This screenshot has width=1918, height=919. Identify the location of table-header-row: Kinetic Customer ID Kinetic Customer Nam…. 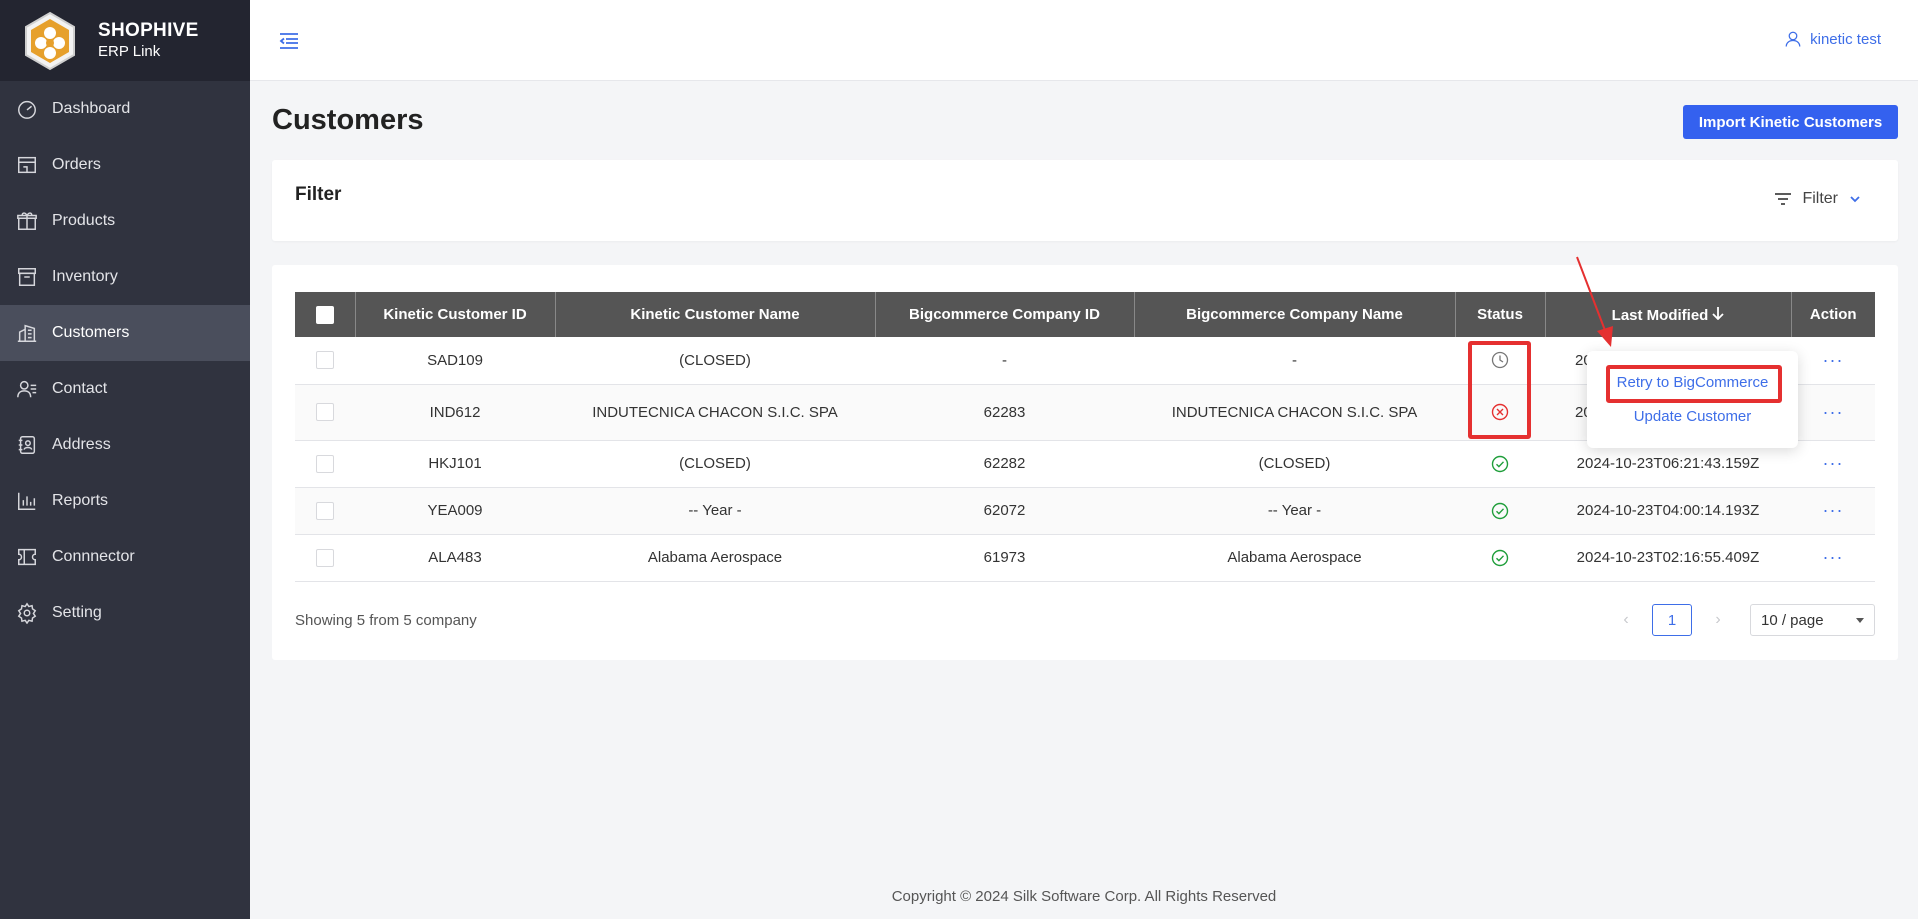
(1085, 314).